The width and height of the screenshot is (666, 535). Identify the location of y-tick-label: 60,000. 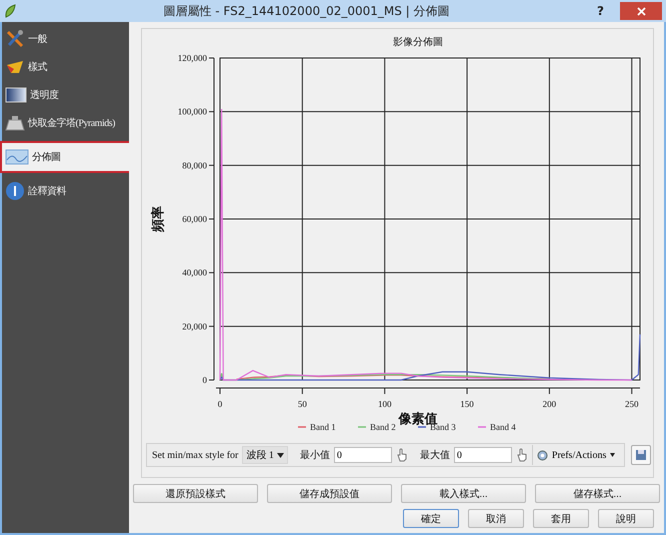
(194, 219).